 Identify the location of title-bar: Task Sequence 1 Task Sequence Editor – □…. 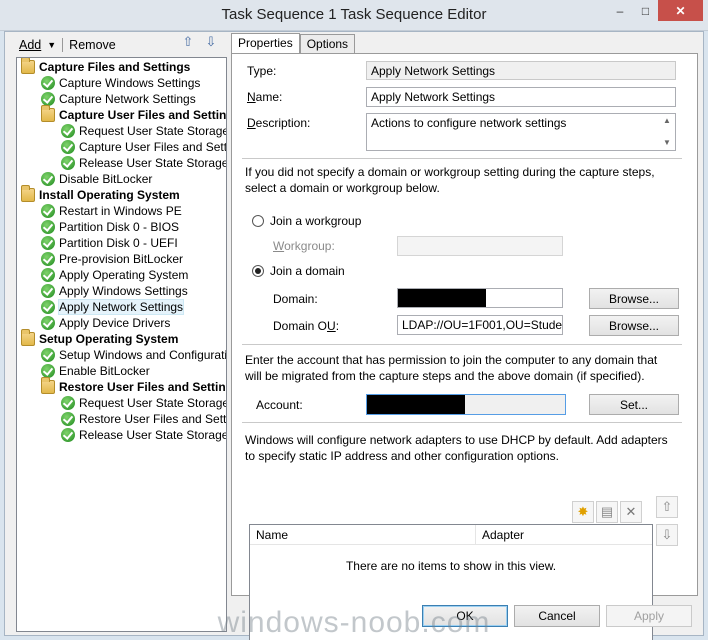
(354, 15).